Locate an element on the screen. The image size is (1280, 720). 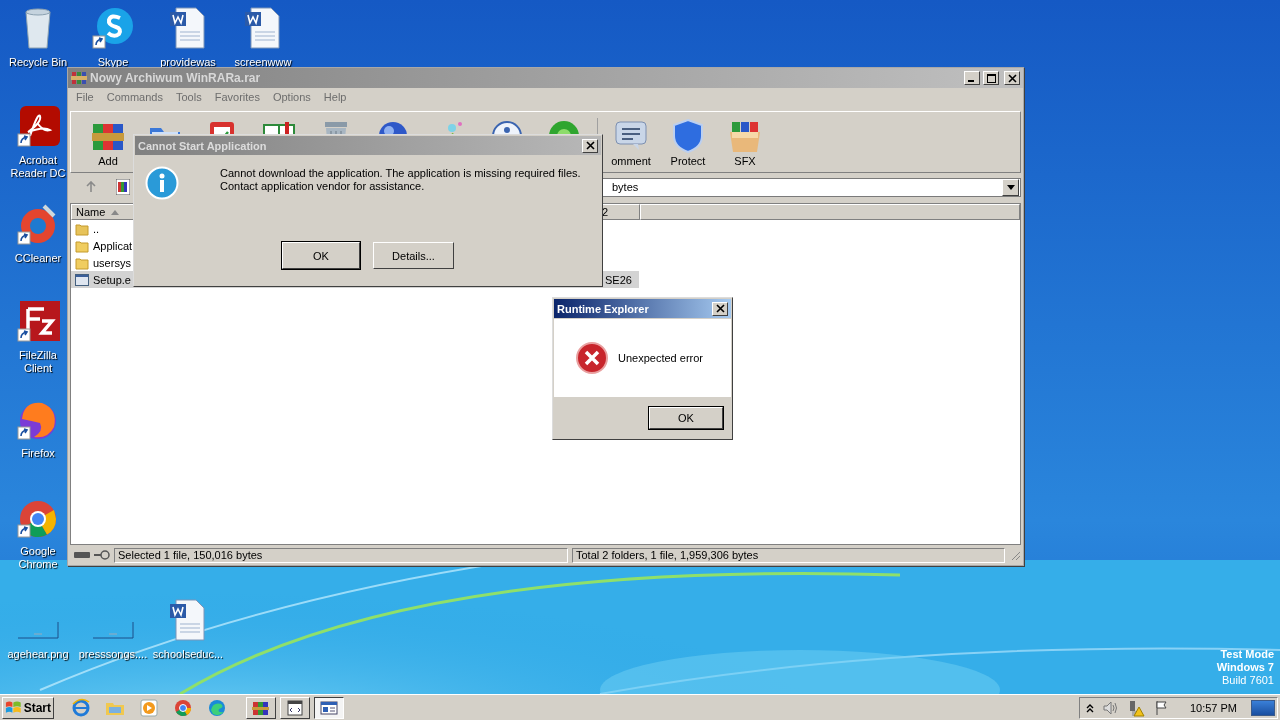
table-cell-text: SE26 is located at coordinates (618, 279).